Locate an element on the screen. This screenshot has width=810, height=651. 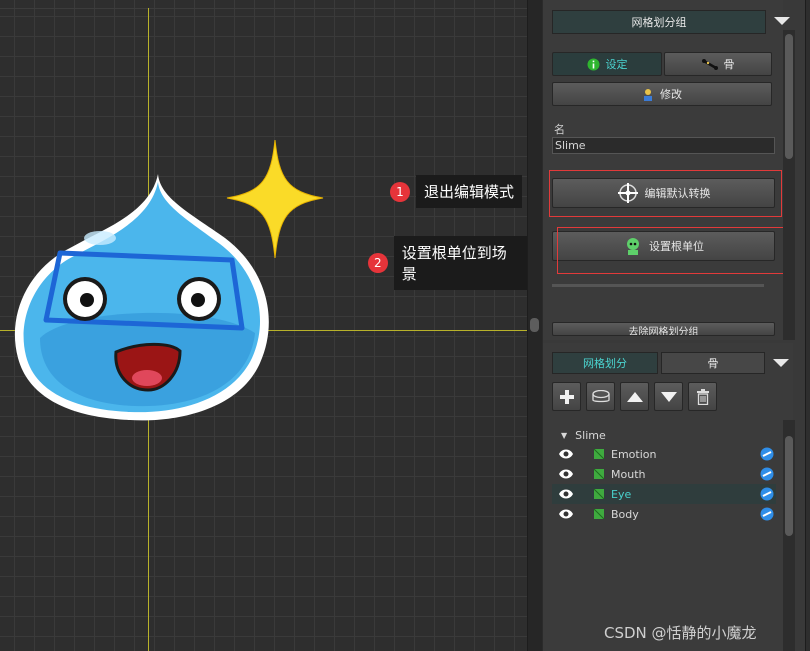
tab-mesh: 网格划分 is located at coordinates (605, 363).